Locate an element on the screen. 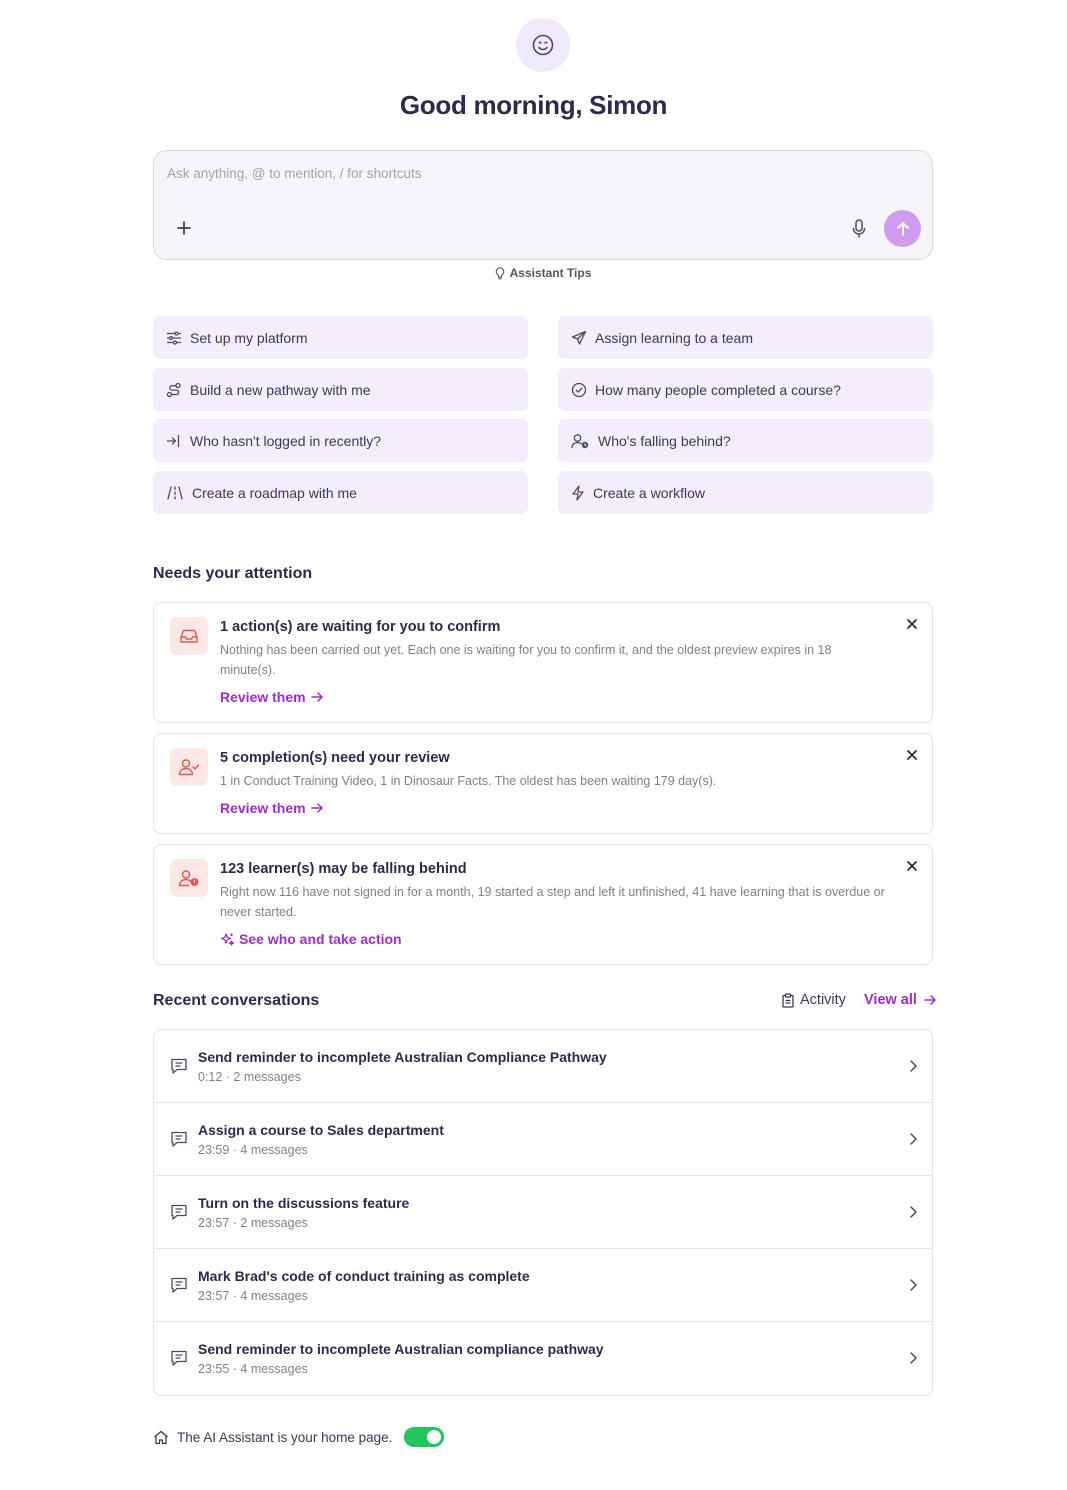  activity-link: Activity is located at coordinates (814, 1000).